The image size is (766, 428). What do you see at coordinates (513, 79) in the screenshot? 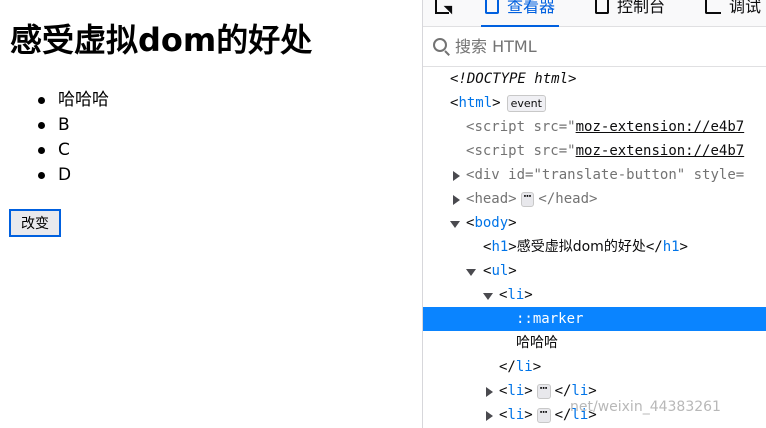
I see `doctype-node: <!DOCTYPE html>` at bounding box center [513, 79].